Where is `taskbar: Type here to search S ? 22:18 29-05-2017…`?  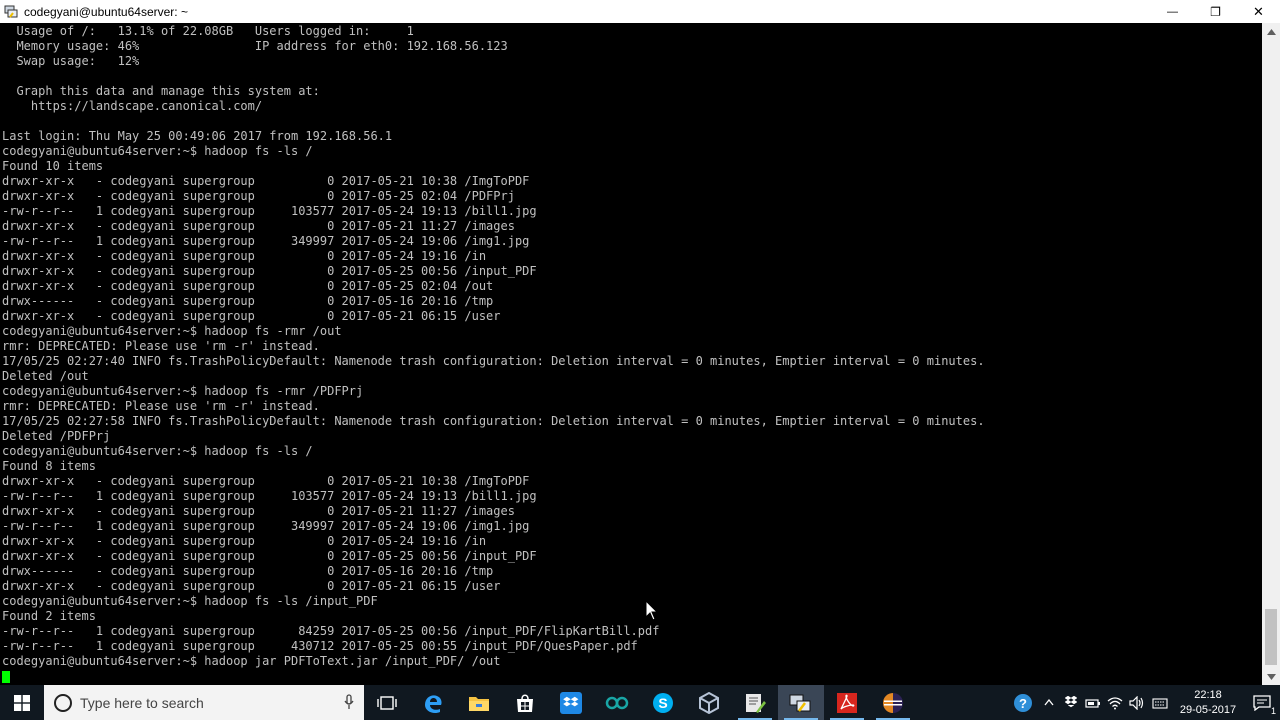 taskbar: Type here to search S ? 22:18 29-05-2017… is located at coordinates (640, 702).